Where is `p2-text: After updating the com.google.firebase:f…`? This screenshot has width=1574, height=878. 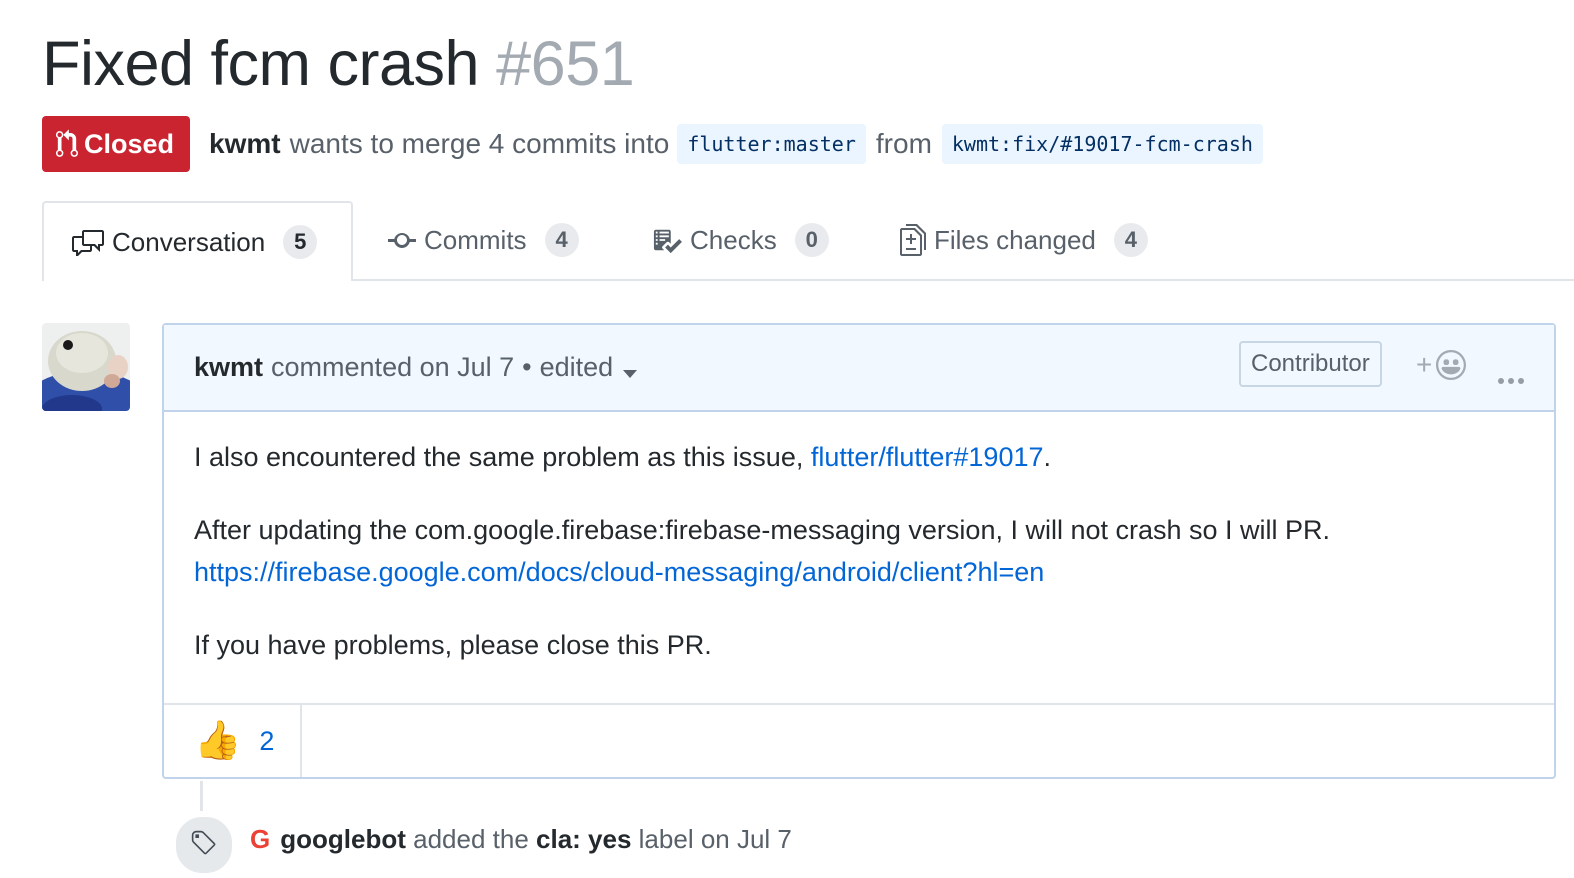
p2-text: After updating the com.google.firebase:f… is located at coordinates (762, 530).